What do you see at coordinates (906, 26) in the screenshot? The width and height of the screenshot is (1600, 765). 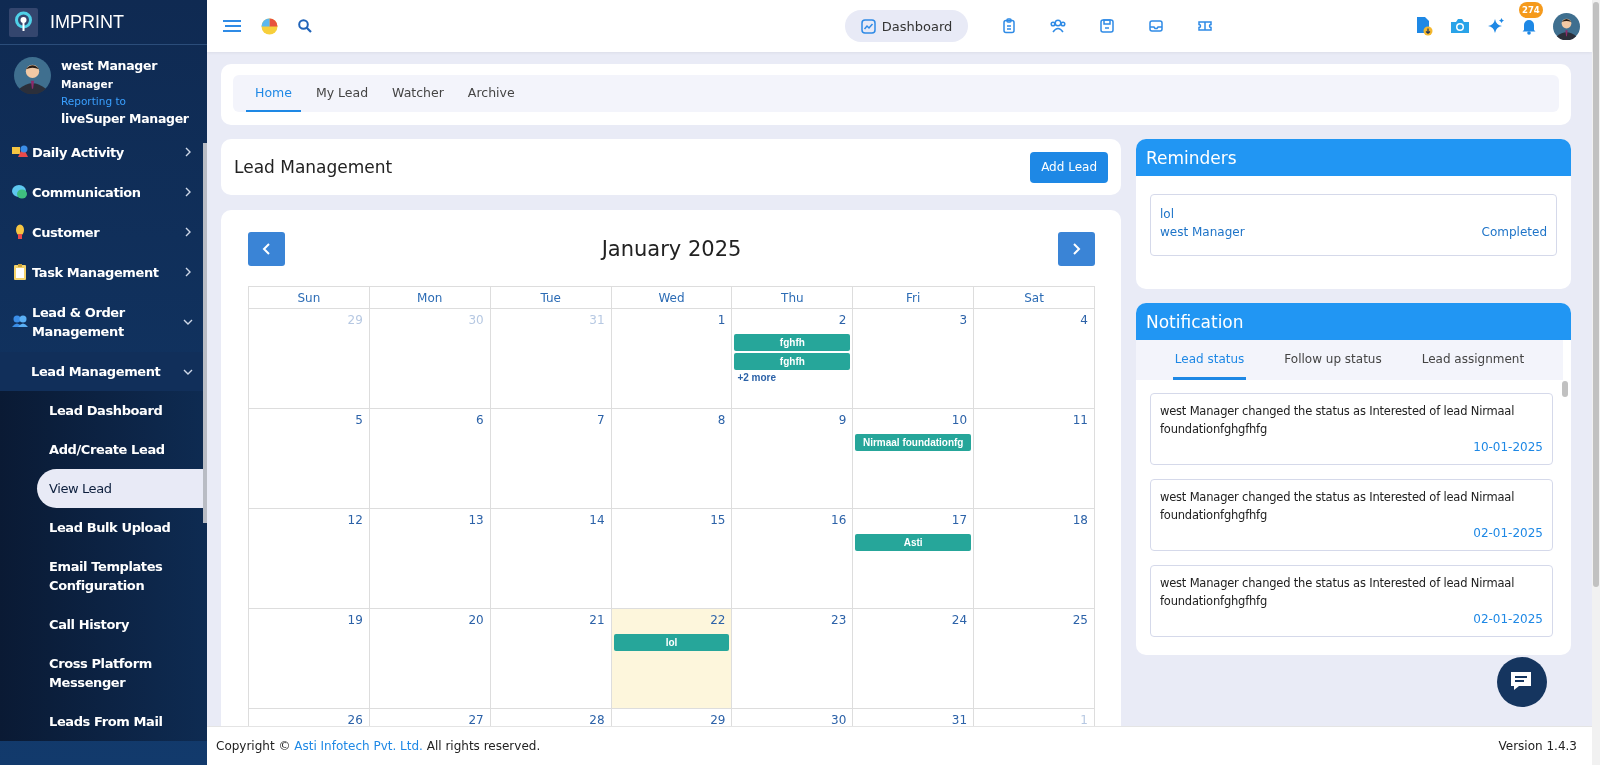 I see `dashboard-button: Dashboard` at bounding box center [906, 26].